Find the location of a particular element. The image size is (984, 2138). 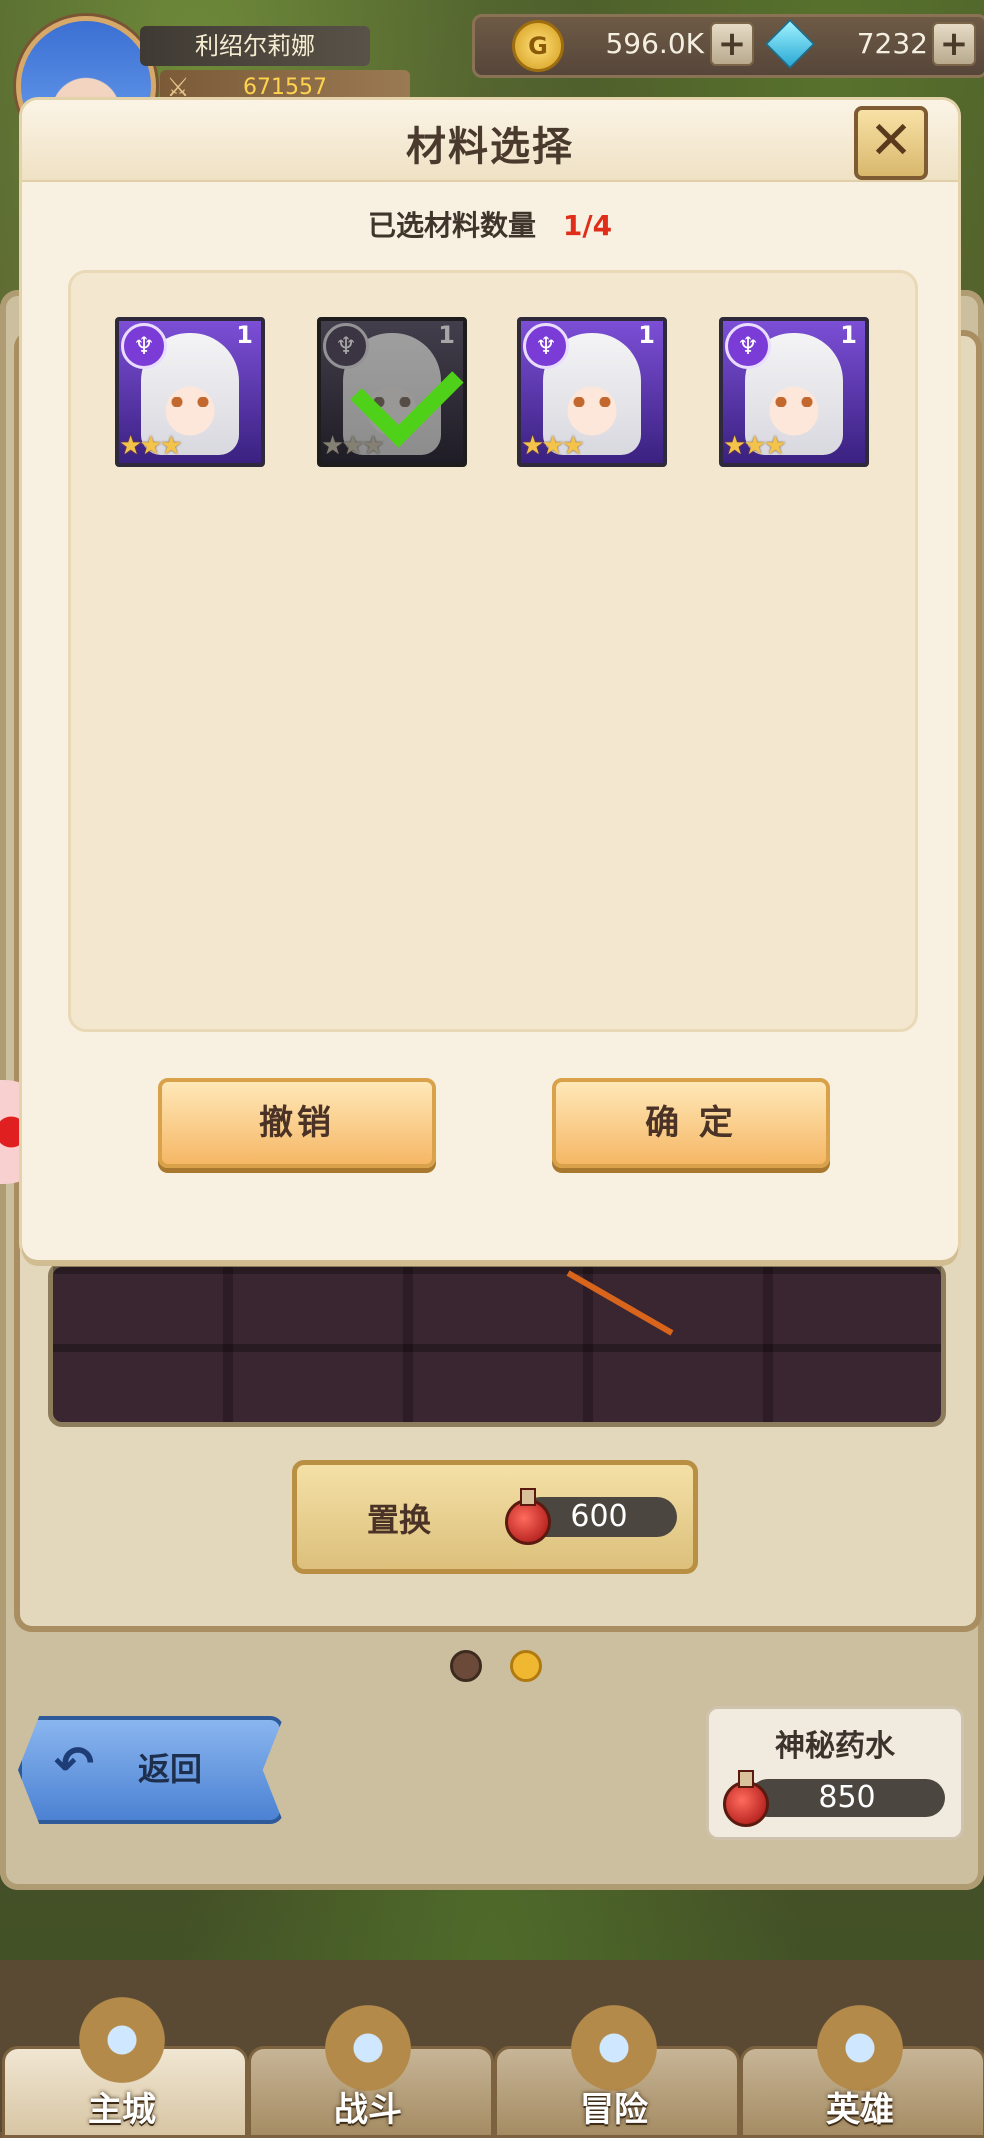

confirm-button: 确 定 is located at coordinates (691, 1123).